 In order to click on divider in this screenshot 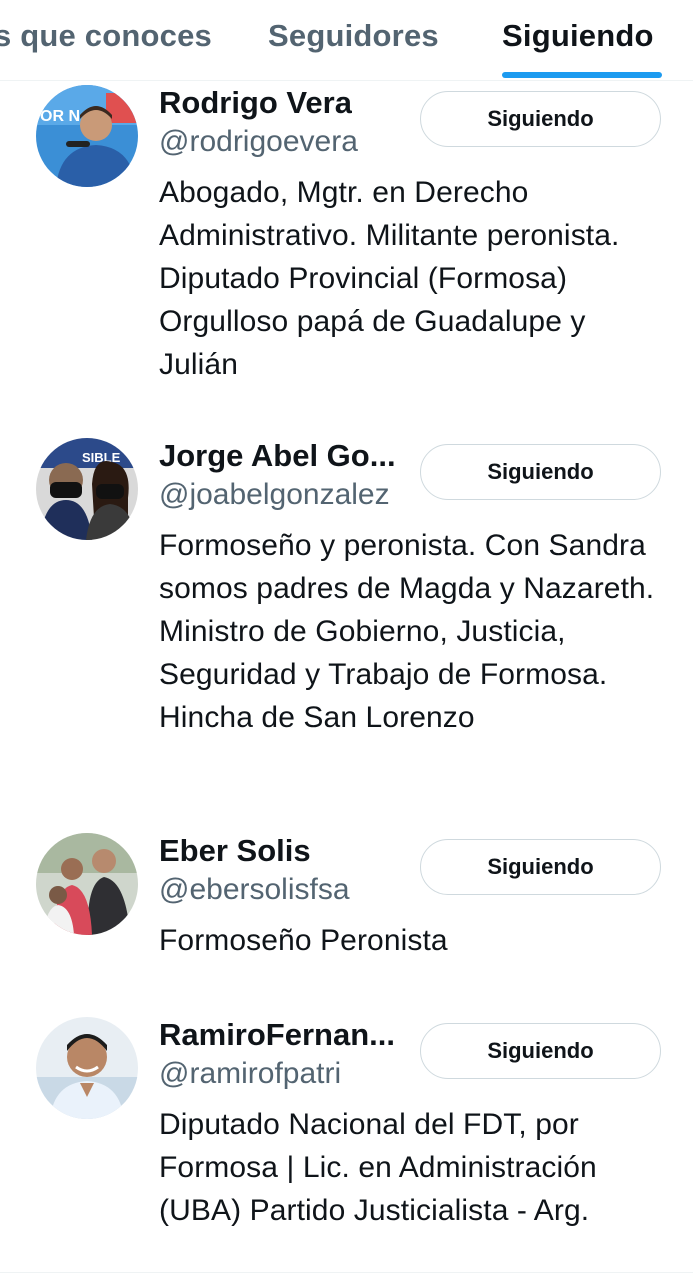, I will do `click(346, 1272)`.